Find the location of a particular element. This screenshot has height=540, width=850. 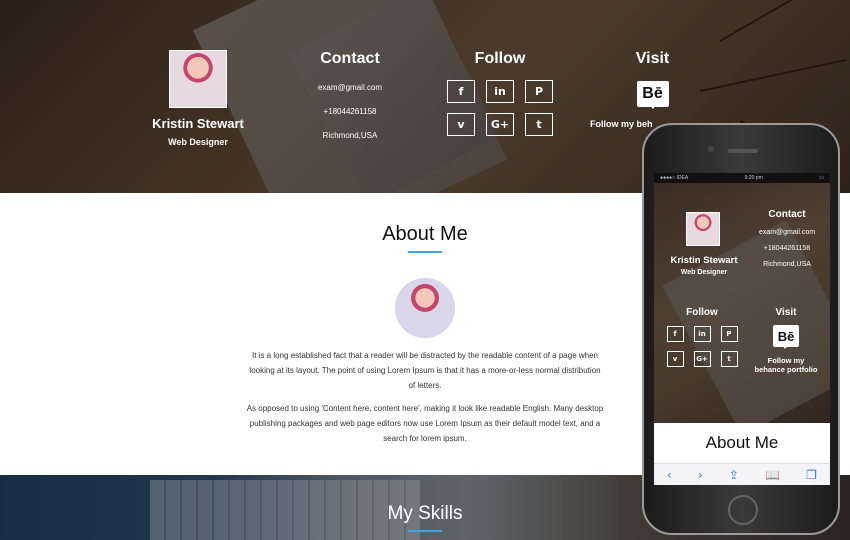

skills-title-underline is located at coordinates (425, 531).